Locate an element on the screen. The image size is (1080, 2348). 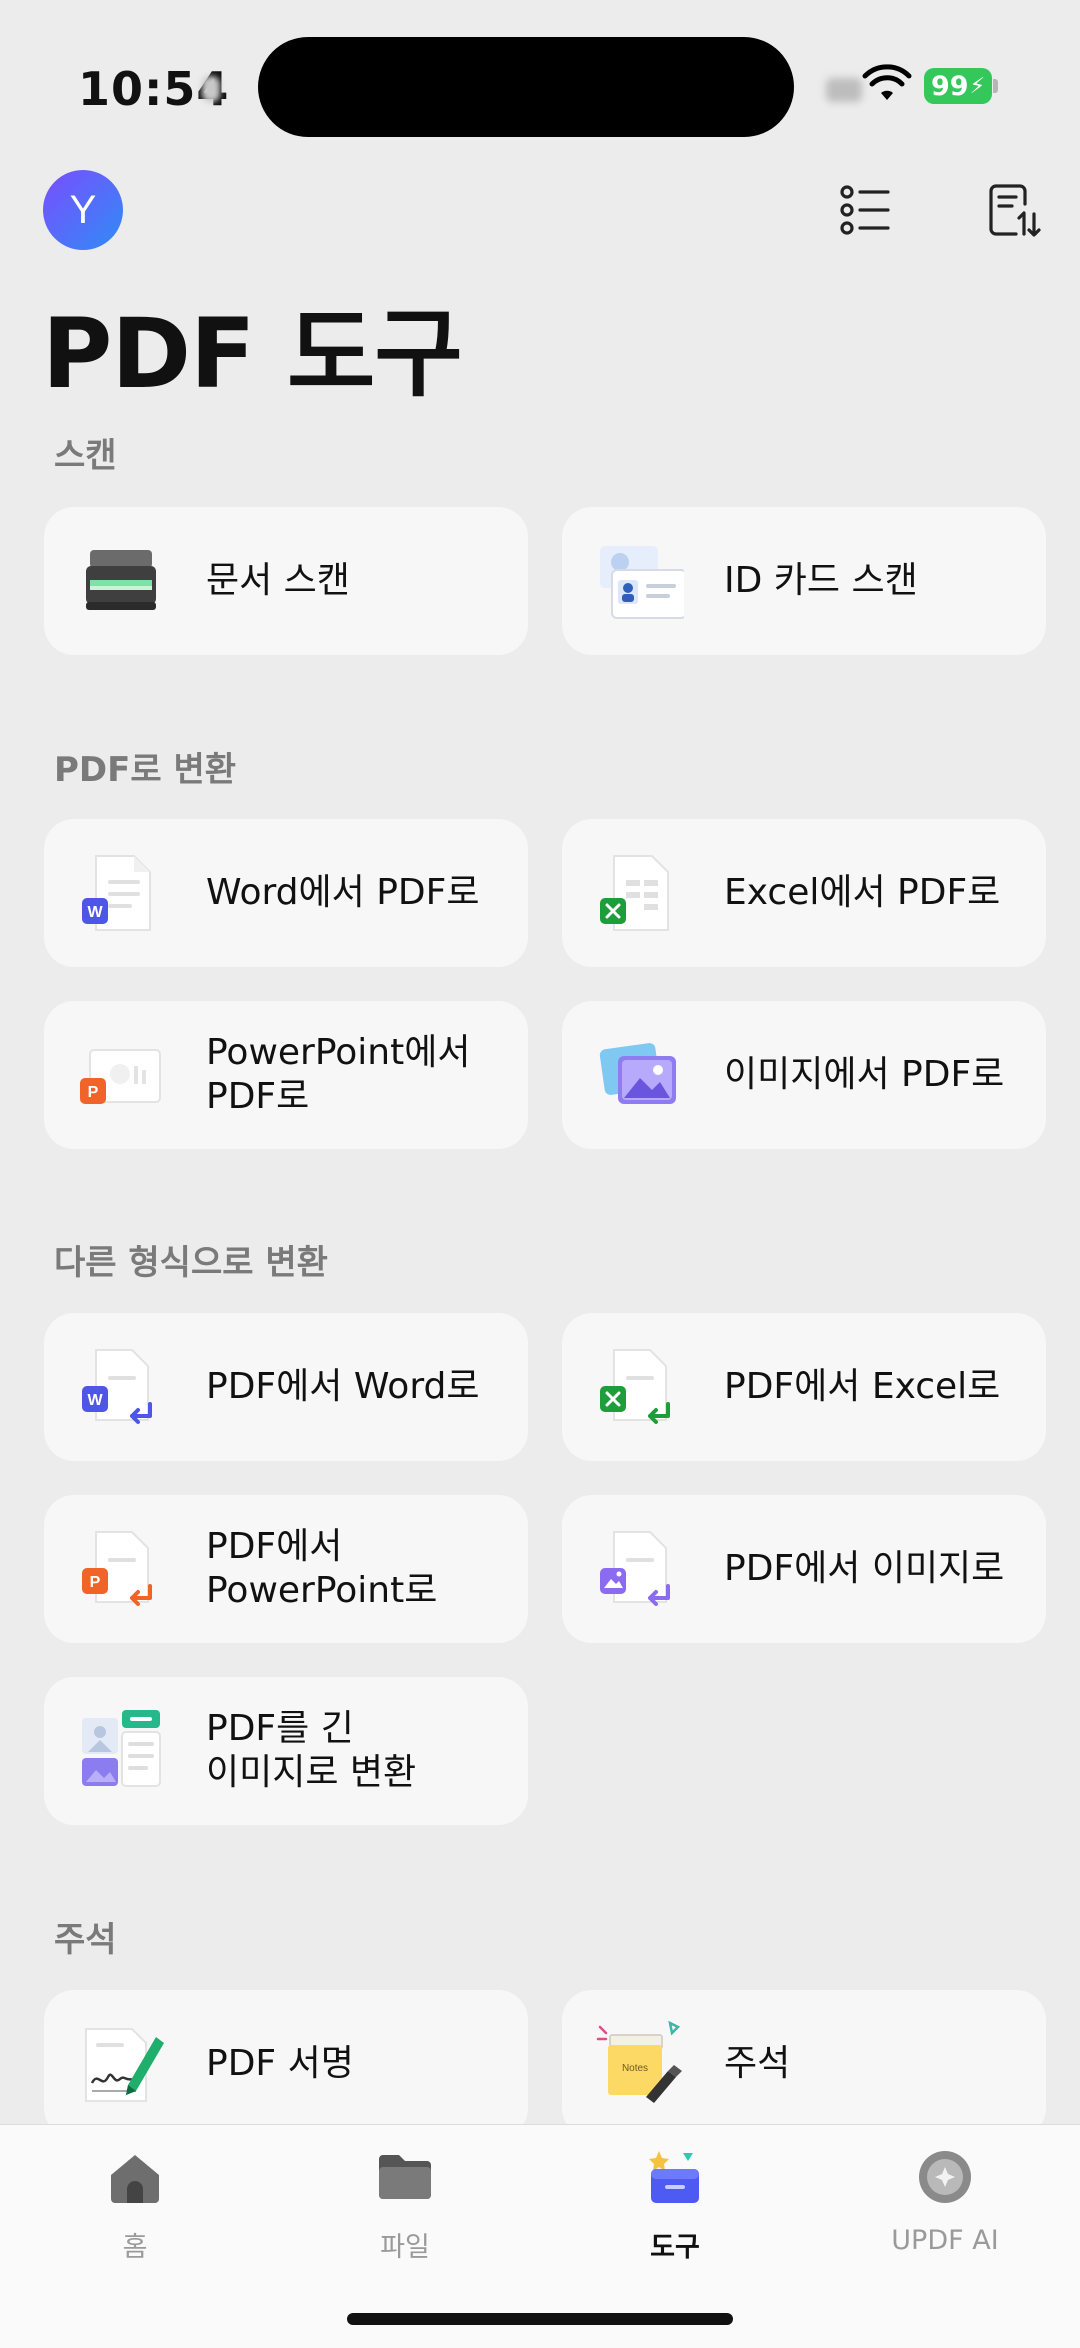
tool-powerpoint-to-pdf: P PowerPoint에서 PDF로 is located at coordinates (286, 1075).